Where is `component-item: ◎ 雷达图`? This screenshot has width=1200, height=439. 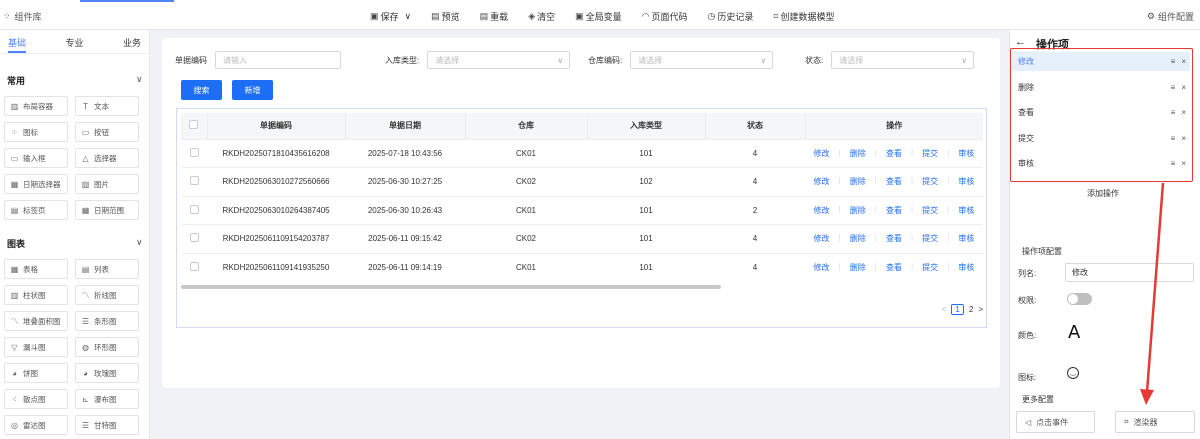 component-item: ◎ 雷达图 is located at coordinates (36, 425).